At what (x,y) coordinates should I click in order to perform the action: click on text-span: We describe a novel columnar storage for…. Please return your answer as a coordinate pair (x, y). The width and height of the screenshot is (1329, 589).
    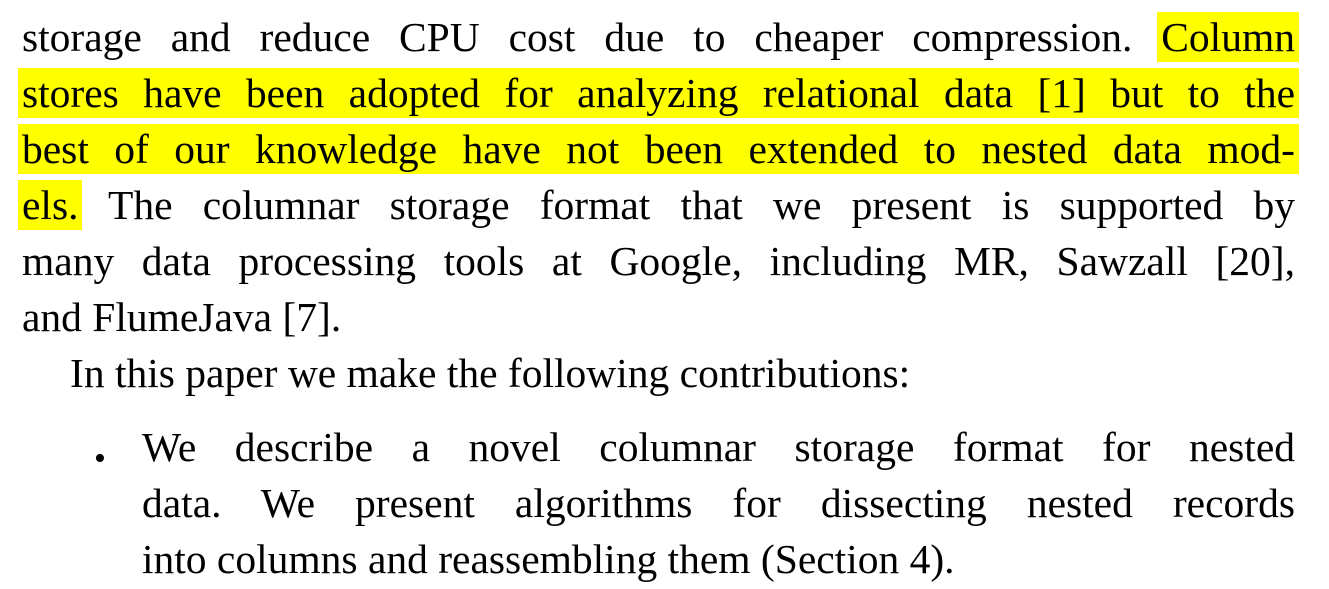
    Looking at the image, I should click on (718, 447).